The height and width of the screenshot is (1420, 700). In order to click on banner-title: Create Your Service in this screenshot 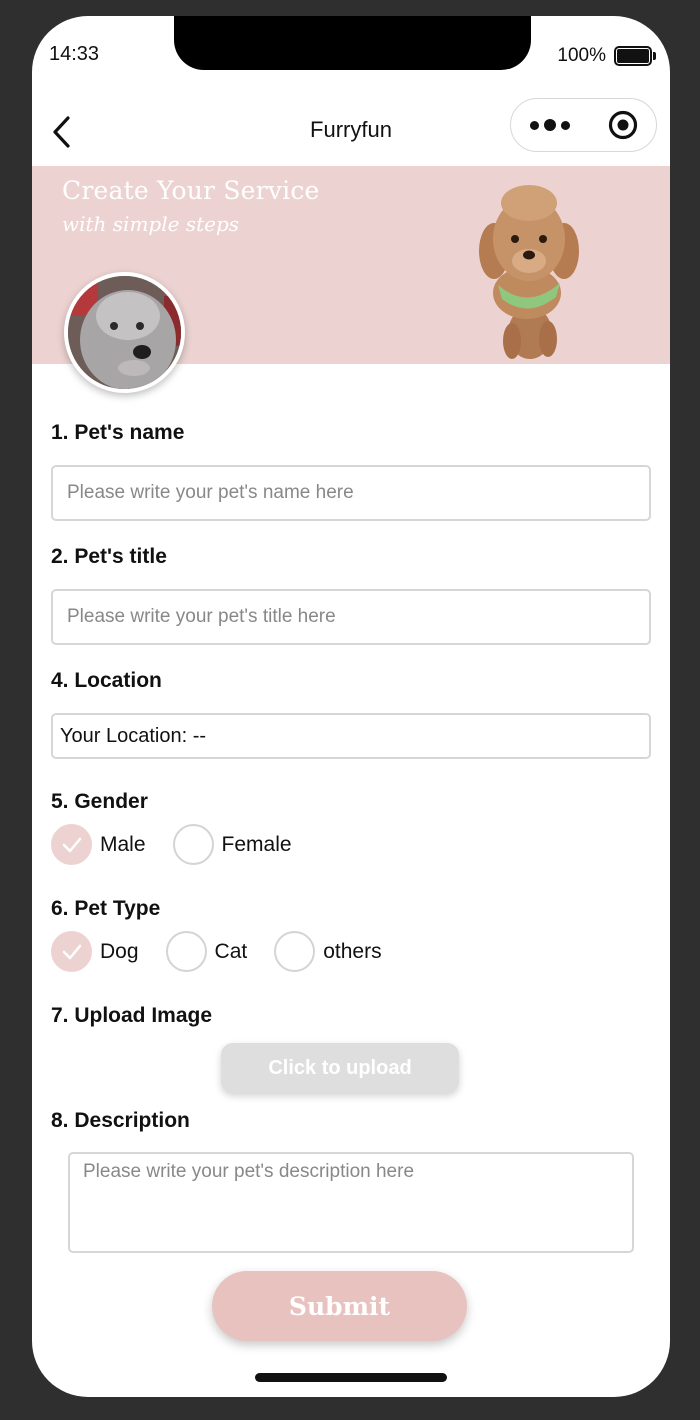, I will do `click(191, 190)`.